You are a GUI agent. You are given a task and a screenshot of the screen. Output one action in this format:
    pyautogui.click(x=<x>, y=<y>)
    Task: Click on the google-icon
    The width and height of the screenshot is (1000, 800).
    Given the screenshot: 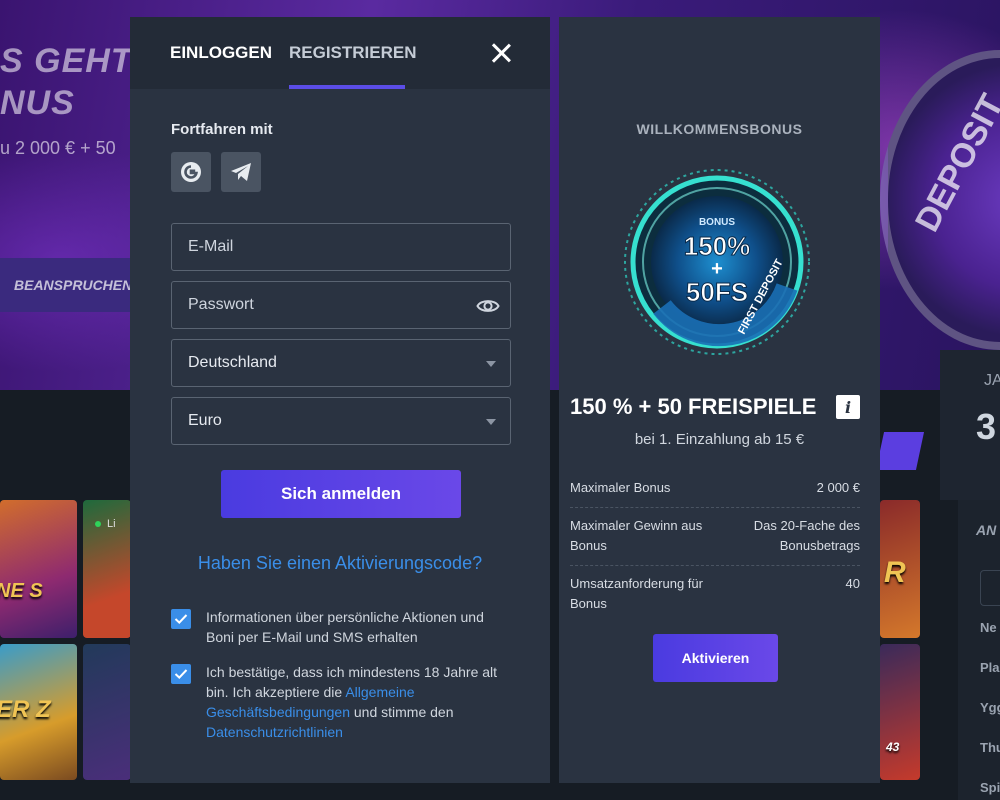 What is the action you would take?
    pyautogui.click(x=191, y=172)
    